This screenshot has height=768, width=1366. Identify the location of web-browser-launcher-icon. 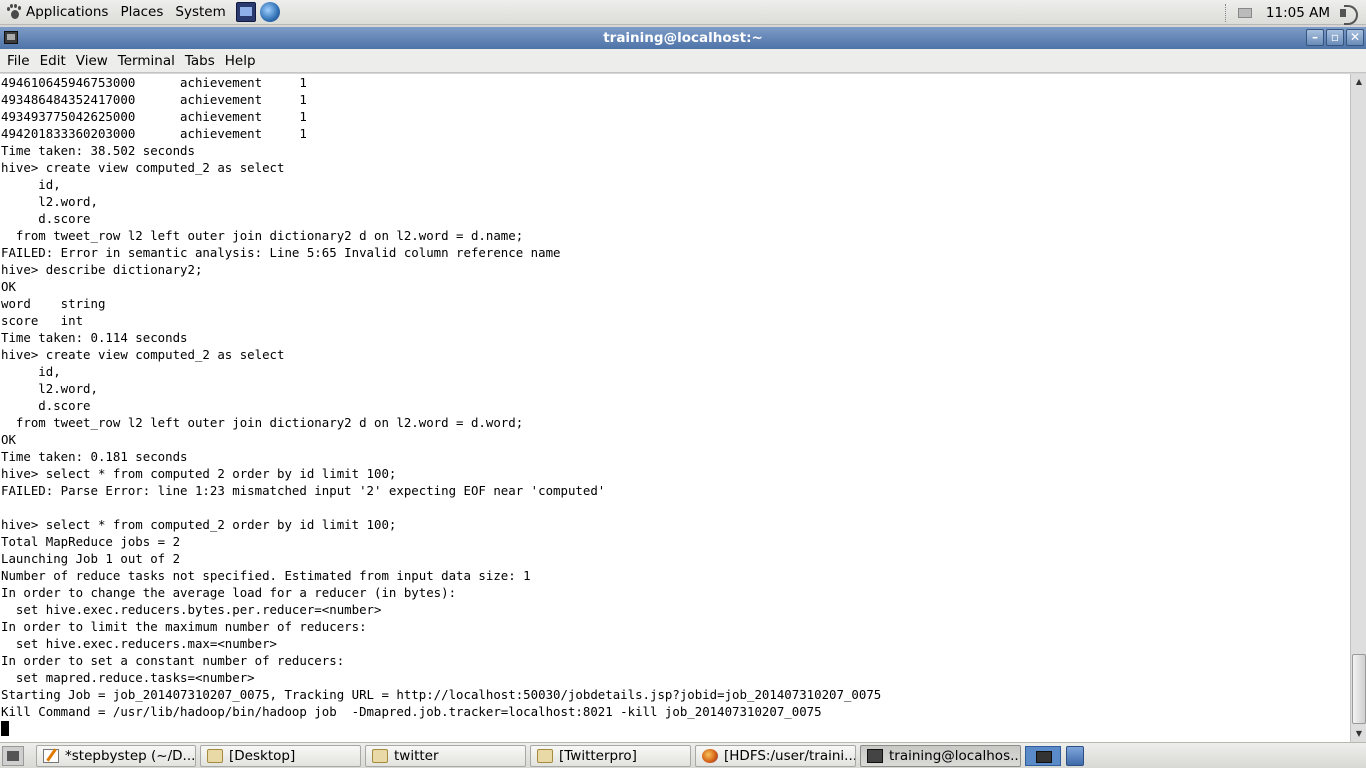
(269, 12).